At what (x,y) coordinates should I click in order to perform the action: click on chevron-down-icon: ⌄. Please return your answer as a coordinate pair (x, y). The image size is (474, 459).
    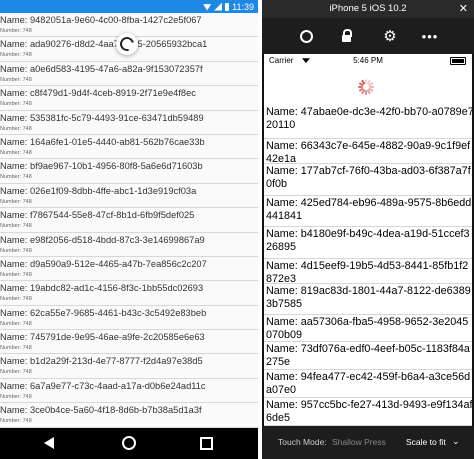
    Looking at the image, I should click on (456, 441).